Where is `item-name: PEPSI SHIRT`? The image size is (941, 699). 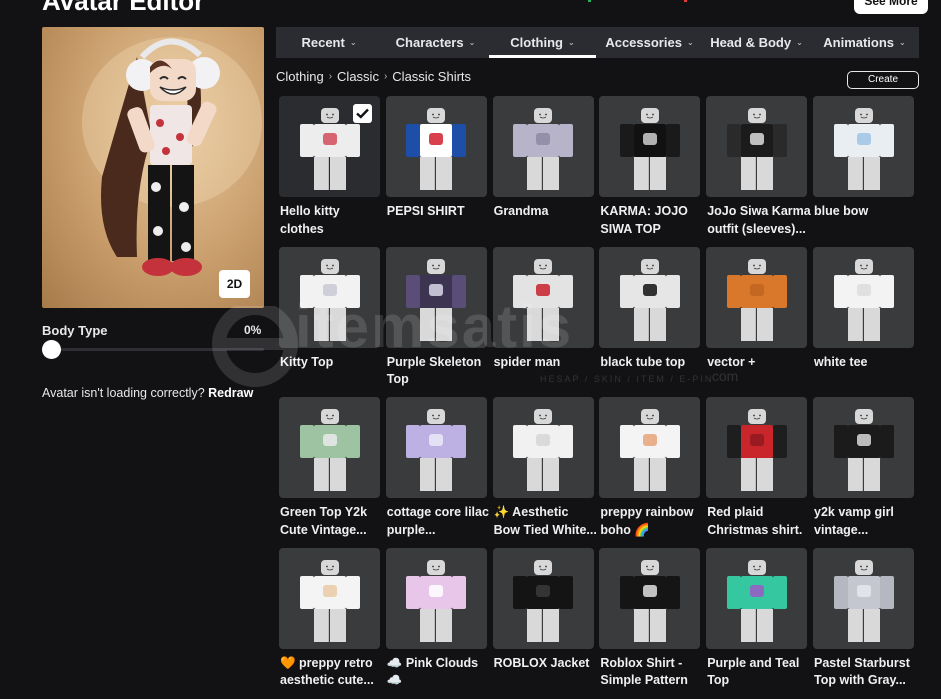
item-name: PEPSI SHIRT is located at coordinates (439, 212).